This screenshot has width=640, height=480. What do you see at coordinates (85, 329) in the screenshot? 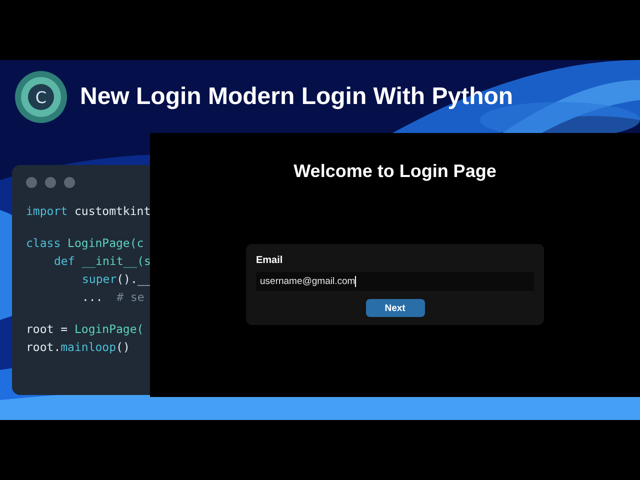
I see `code-line: root = LoginPage(` at bounding box center [85, 329].